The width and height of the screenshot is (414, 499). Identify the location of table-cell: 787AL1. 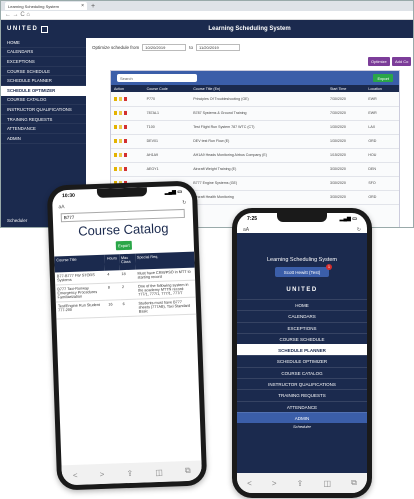
(167, 113).